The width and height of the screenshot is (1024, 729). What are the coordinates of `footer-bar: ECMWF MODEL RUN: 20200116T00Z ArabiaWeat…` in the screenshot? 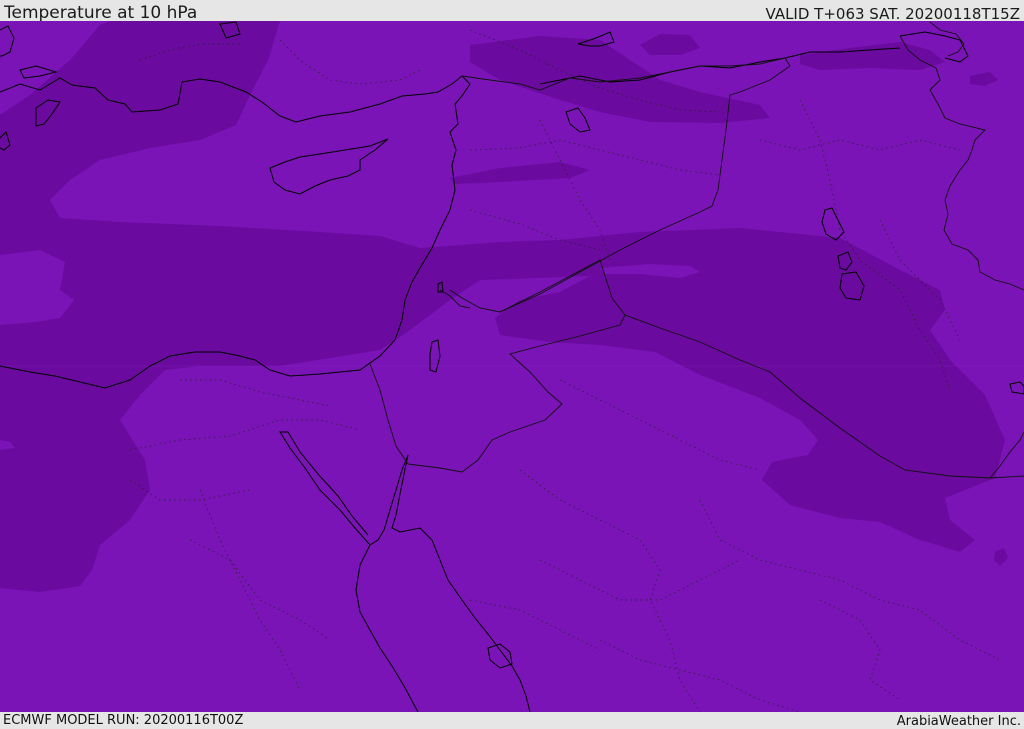 It's located at (512, 720).